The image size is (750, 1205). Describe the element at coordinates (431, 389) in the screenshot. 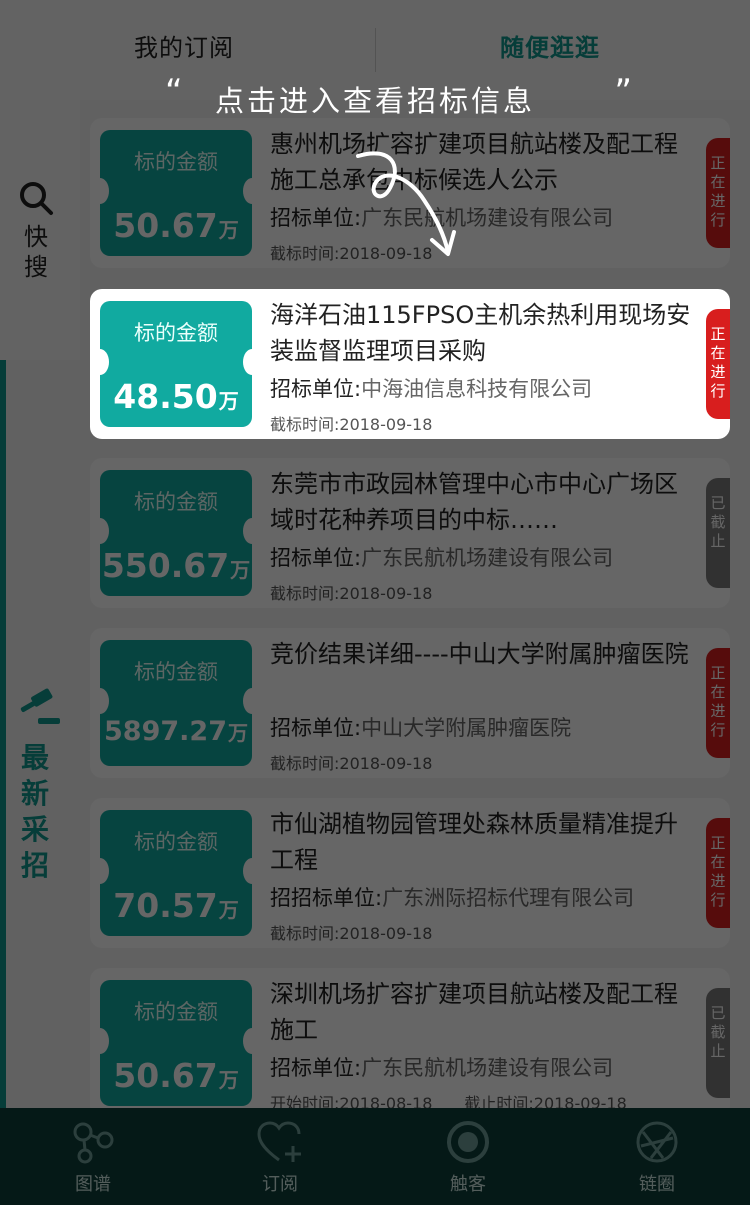

I see `tender-org: 招标单位:中海油信息科技有限公司` at that location.